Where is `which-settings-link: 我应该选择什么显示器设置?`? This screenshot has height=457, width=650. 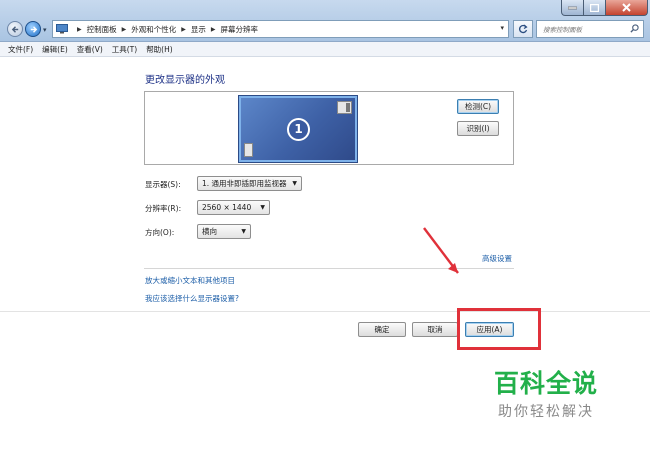
which-settings-link: 我应该选择什么显示器设置? is located at coordinates (192, 298).